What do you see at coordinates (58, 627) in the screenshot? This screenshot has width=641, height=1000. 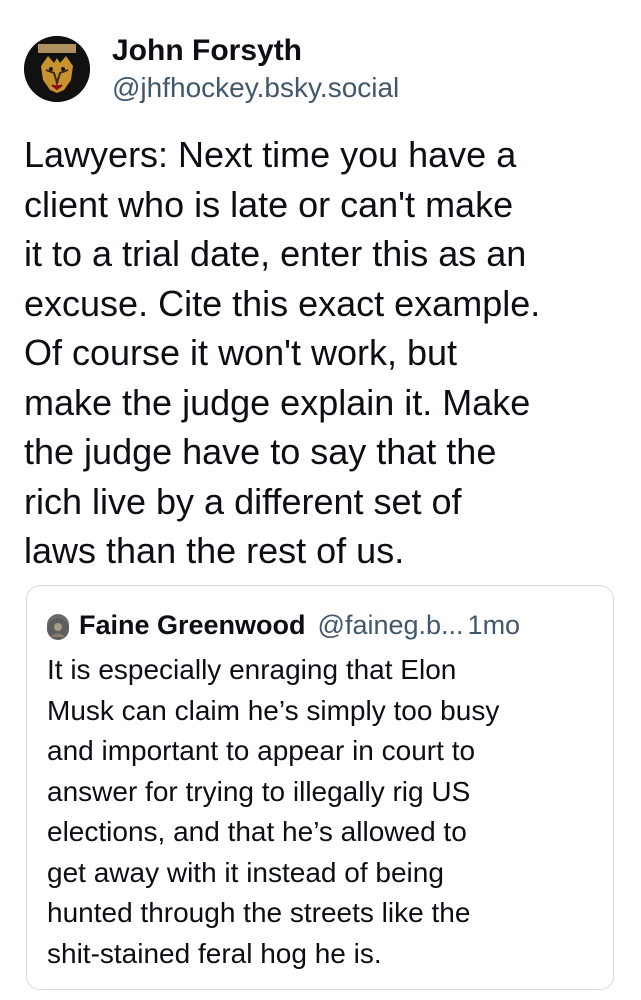 I see `user-avatar-icon` at bounding box center [58, 627].